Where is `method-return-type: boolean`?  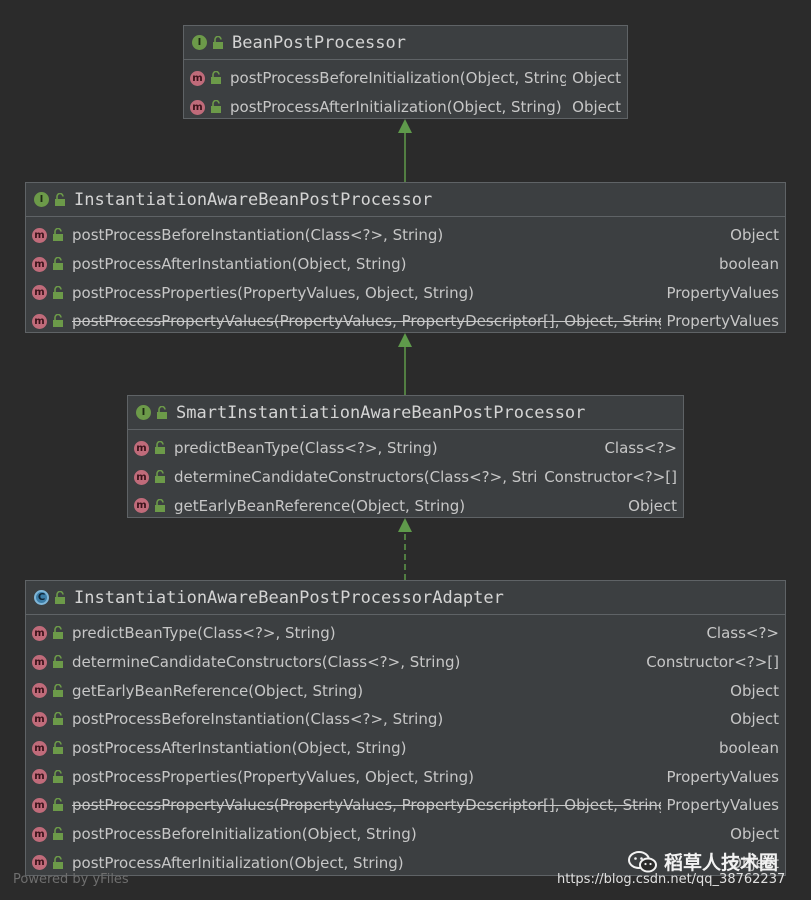 method-return-type: boolean is located at coordinates (749, 264).